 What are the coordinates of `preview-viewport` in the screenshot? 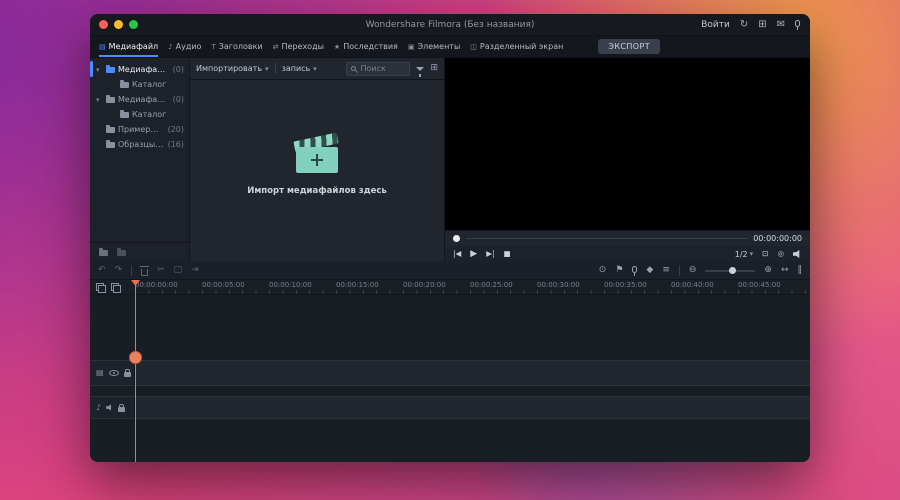 It's located at (627, 144).